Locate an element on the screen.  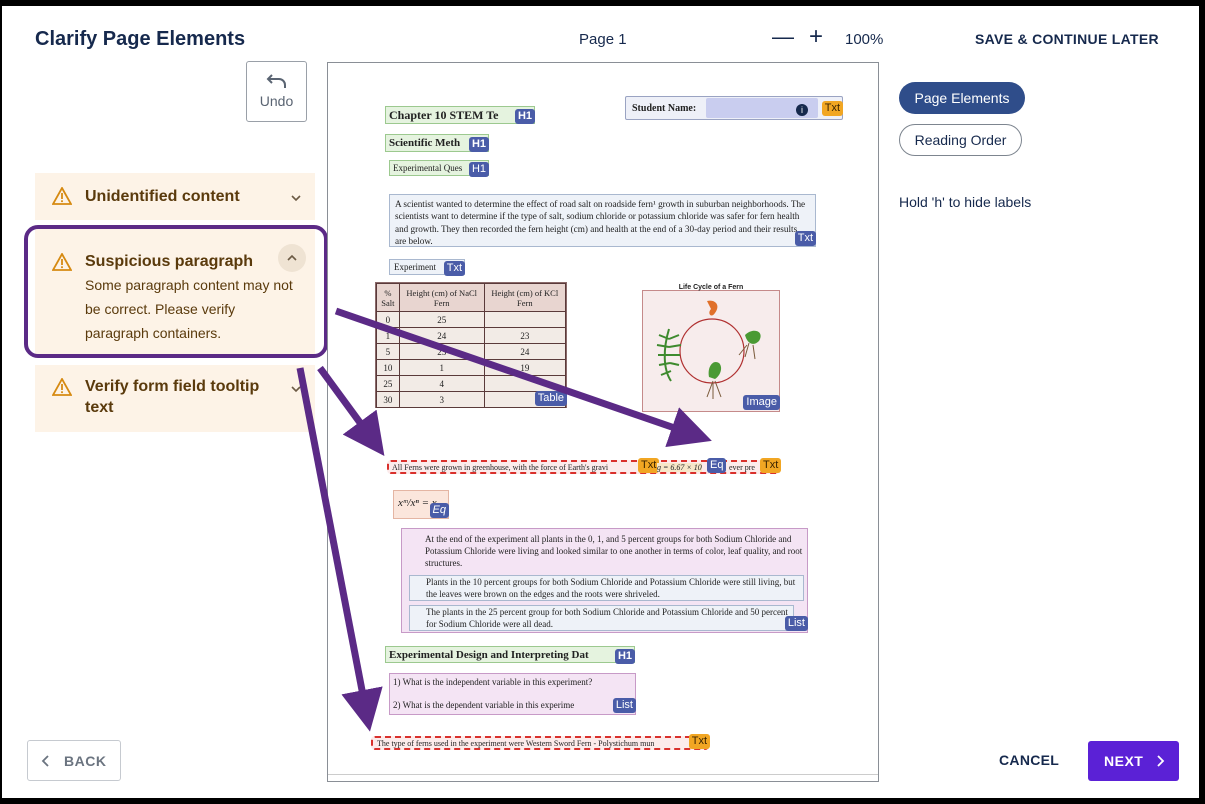
undo-label: Undo is located at coordinates (276, 101).